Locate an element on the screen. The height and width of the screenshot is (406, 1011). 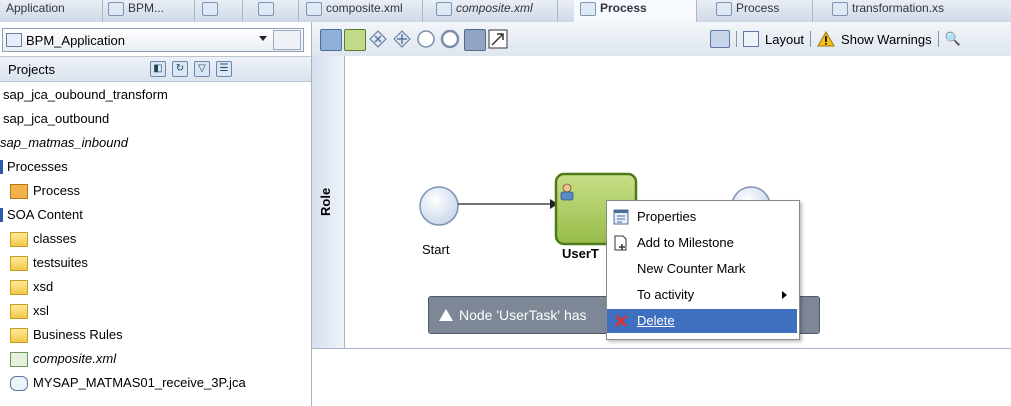
tab-process: Process is located at coordinates (761, 11).